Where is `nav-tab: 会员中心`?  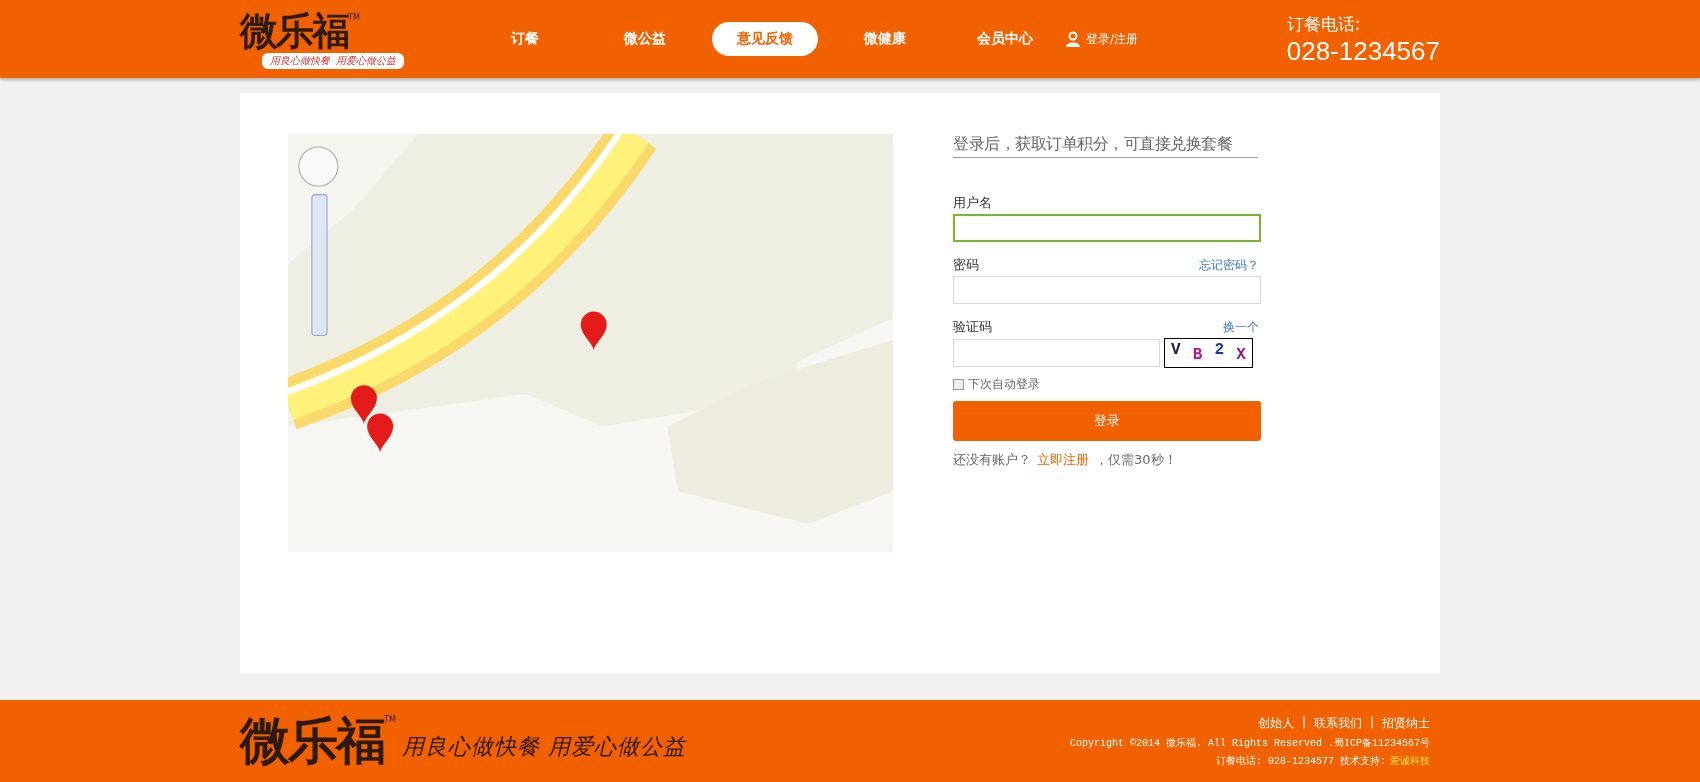
nav-tab: 会员中心 is located at coordinates (1005, 39).